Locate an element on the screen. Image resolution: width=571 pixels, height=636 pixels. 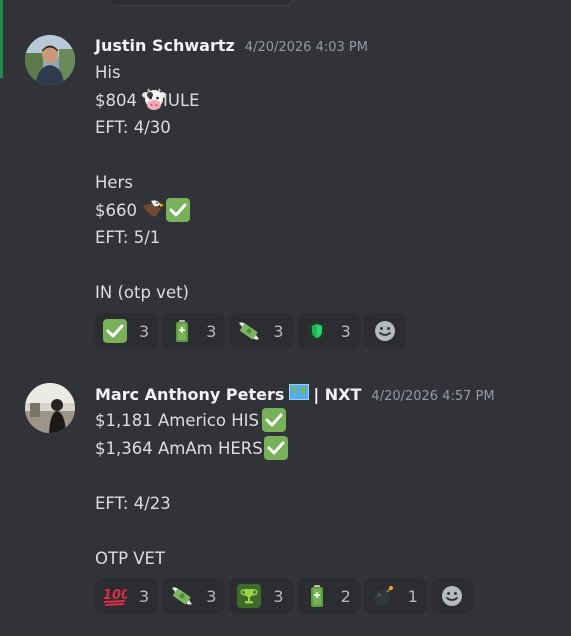
reactions-bar: 3 3 3 3 is located at coordinates (250, 331).